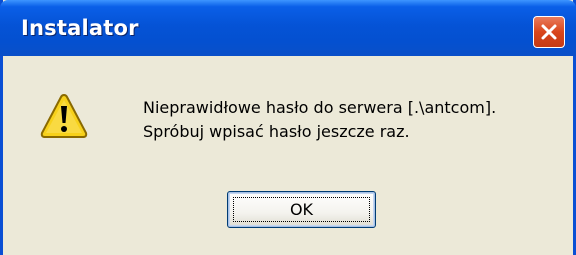  I want to click on warning-icon, so click(64, 115).